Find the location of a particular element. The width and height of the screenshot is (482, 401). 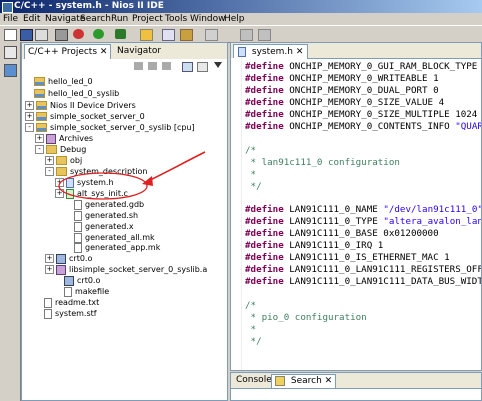

code-text: LAN91C111_0_IRQ 1 is located at coordinates (333, 246).